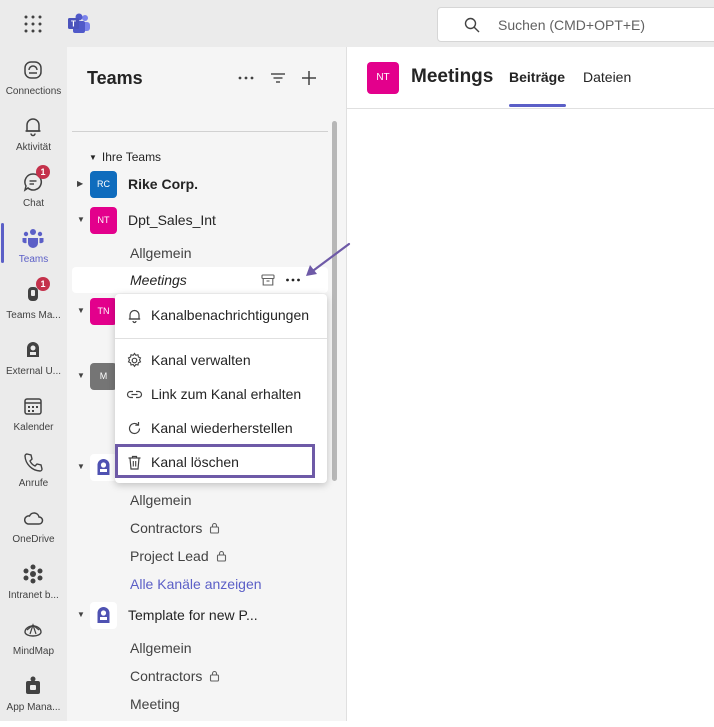 The width and height of the screenshot is (714, 727). I want to click on scrollbar, so click(334, 301).